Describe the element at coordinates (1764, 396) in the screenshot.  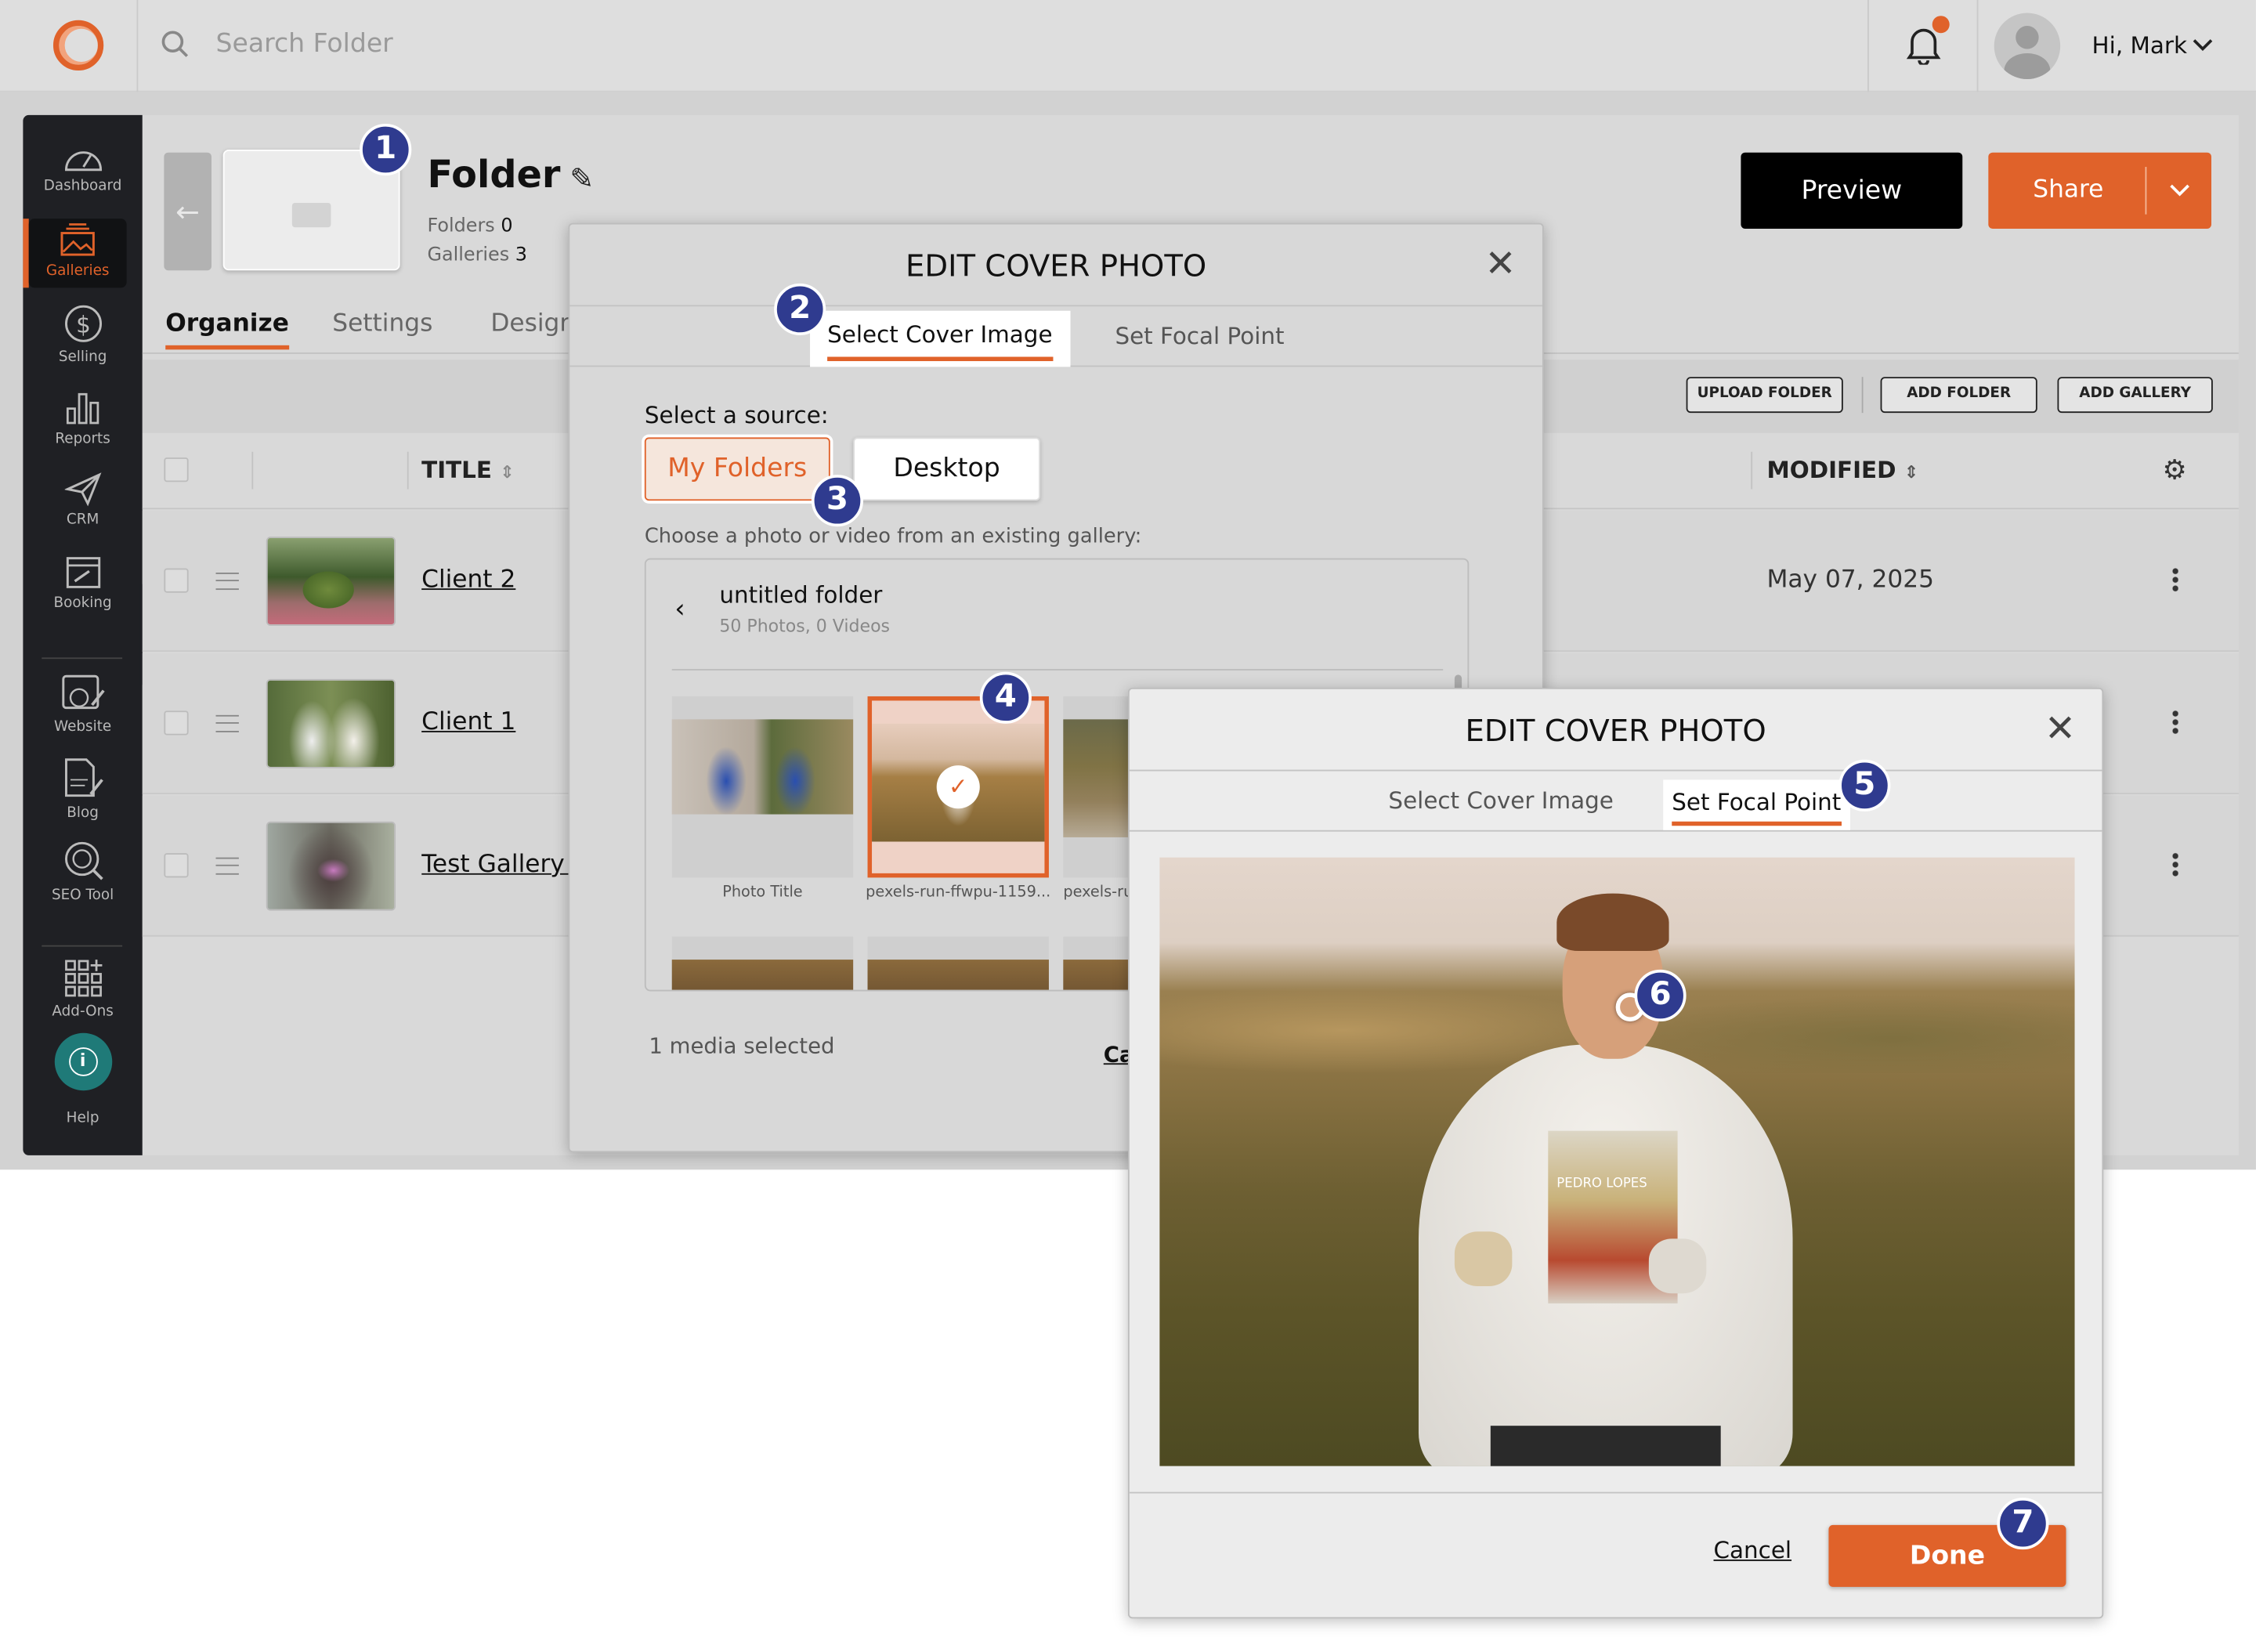
I see `upload-folder-button: UPLOAD FOLDER` at that location.